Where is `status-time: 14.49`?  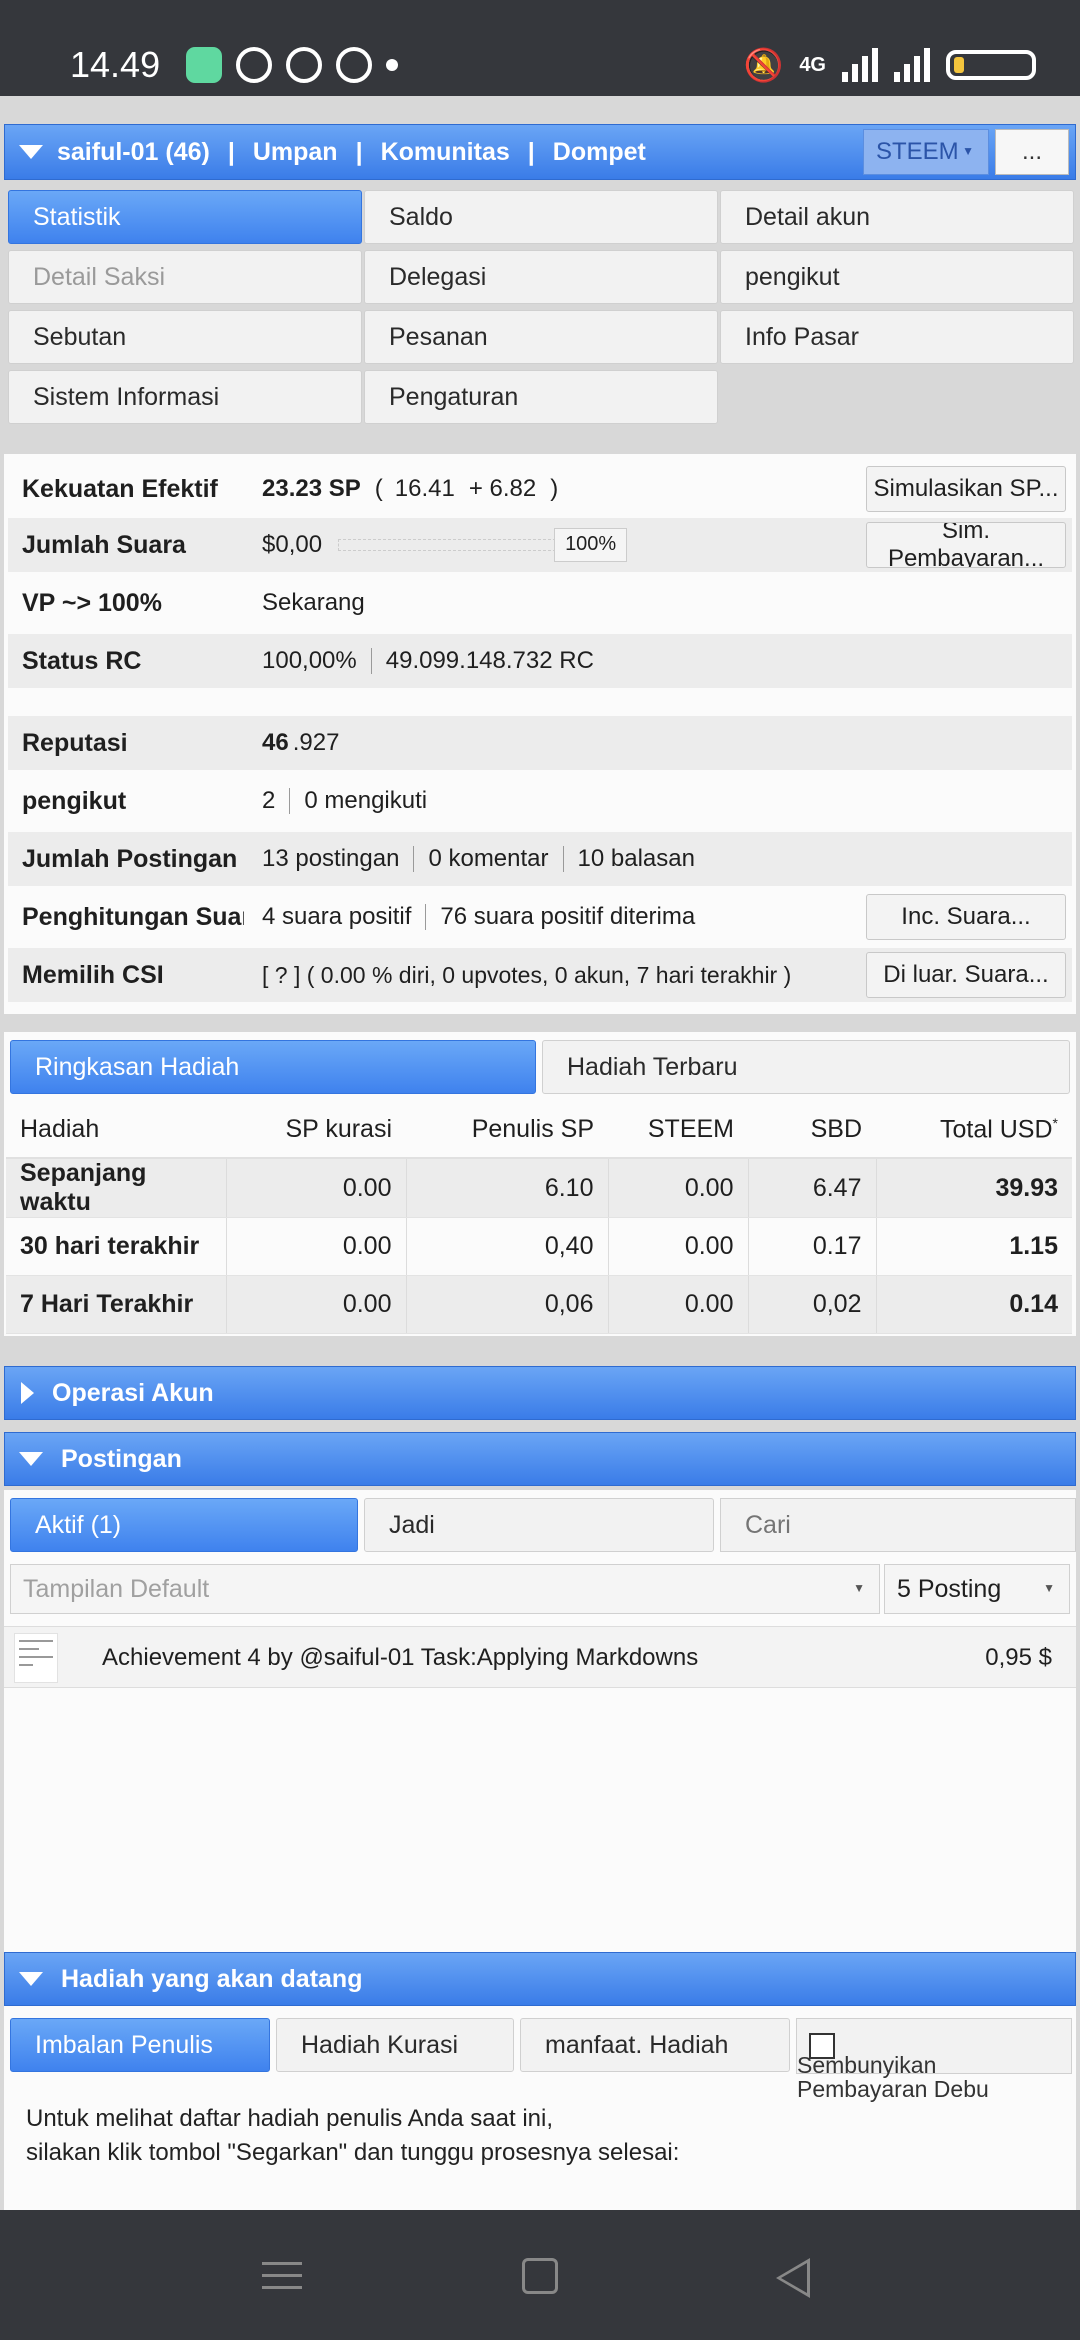
status-time: 14.49 is located at coordinates (115, 64).